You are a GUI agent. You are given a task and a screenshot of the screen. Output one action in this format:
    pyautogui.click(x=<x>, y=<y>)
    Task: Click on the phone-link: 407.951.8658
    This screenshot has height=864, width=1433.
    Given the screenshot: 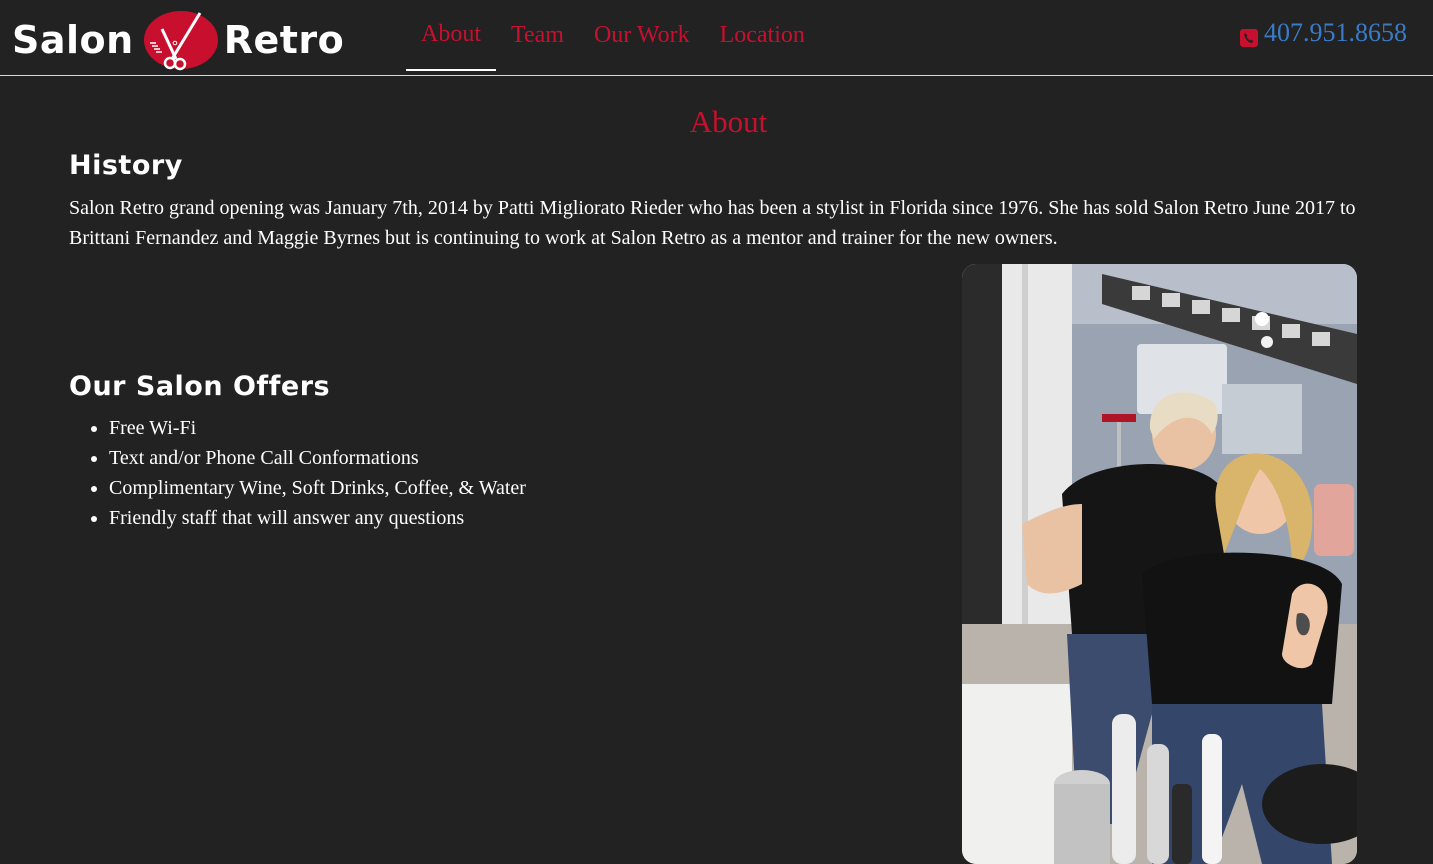 What is the action you would take?
    pyautogui.click(x=1323, y=33)
    